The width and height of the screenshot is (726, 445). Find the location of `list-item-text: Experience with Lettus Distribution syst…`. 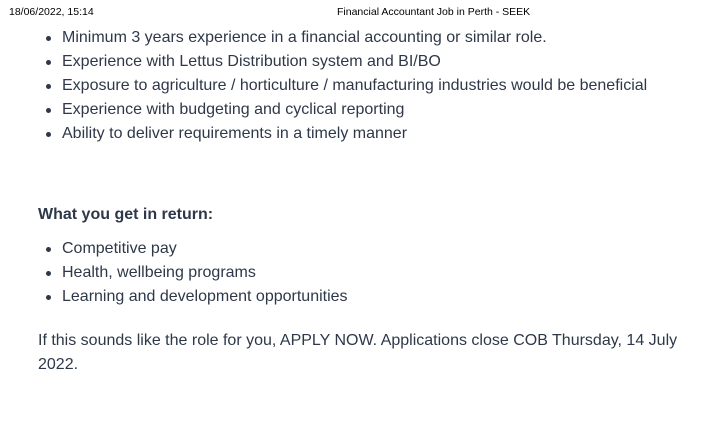

list-item-text: Experience with Lettus Distribution syst… is located at coordinates (251, 61).